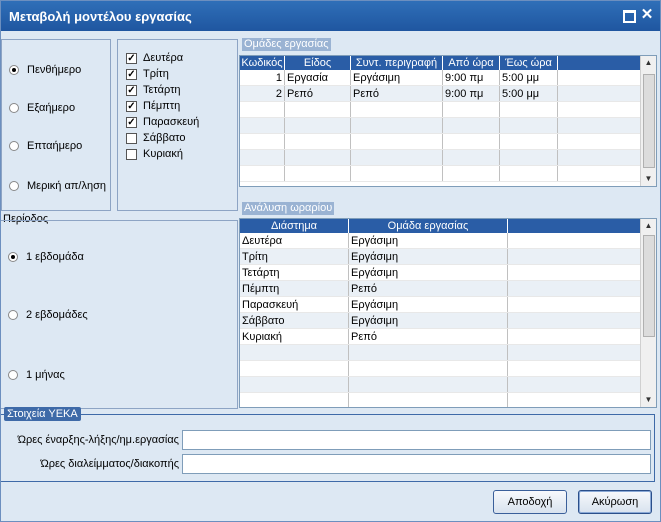 The height and width of the screenshot is (522, 661). Describe the element at coordinates (317, 78) in the screenshot. I see `table-cell: Εργασία` at that location.